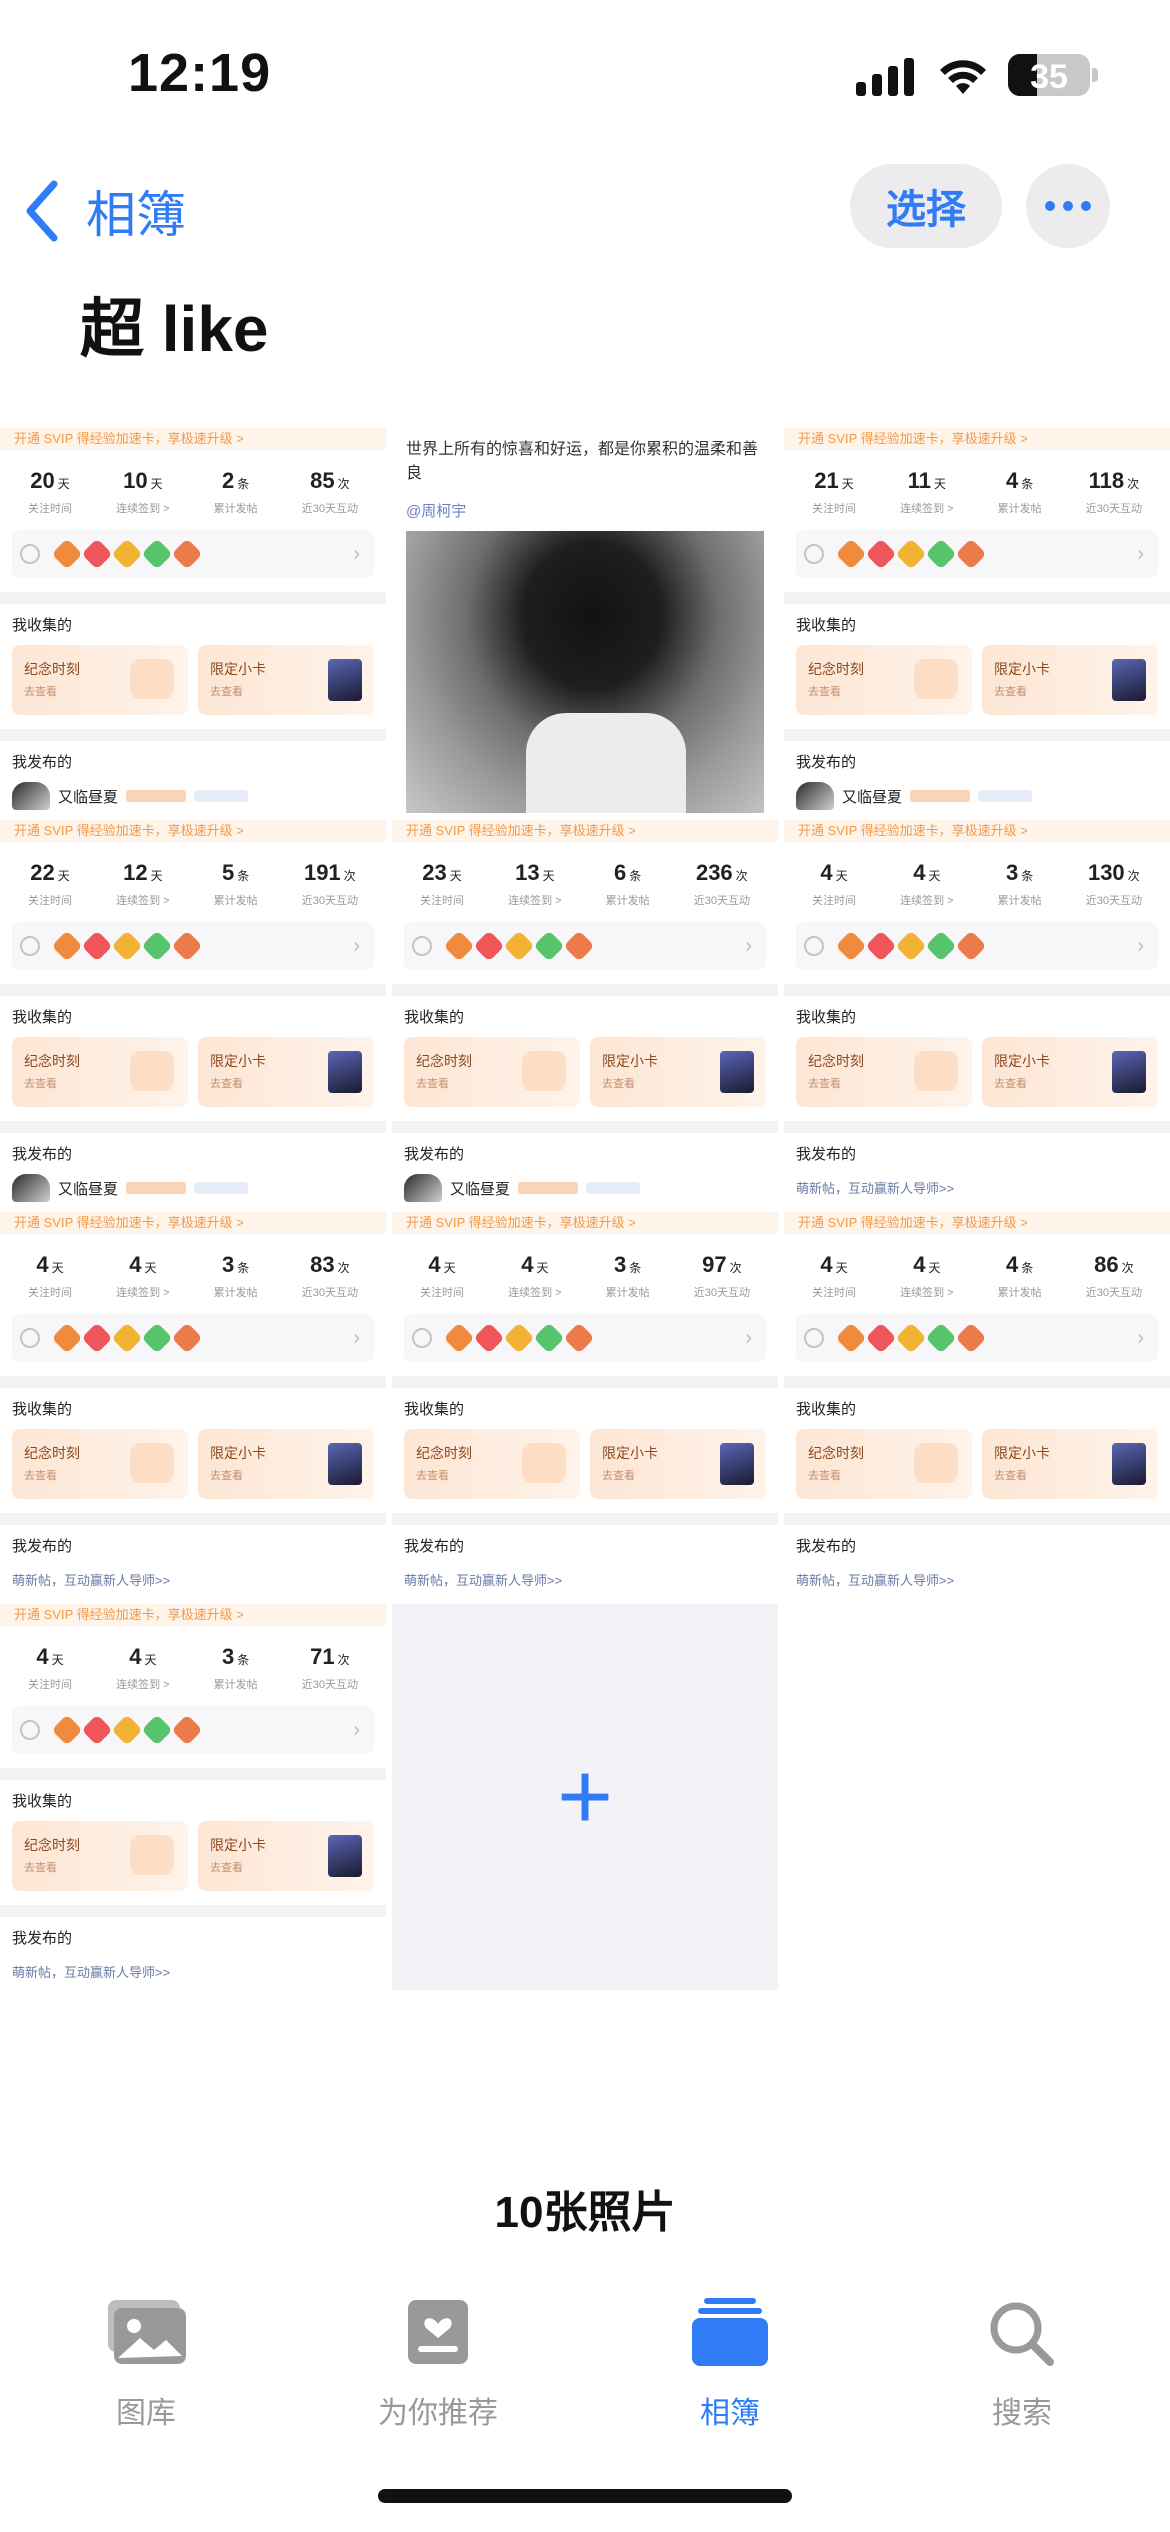 The height and width of the screenshot is (2532, 1170). Describe the element at coordinates (1106, 1264) in the screenshot. I see `stat-number: 86` at that location.